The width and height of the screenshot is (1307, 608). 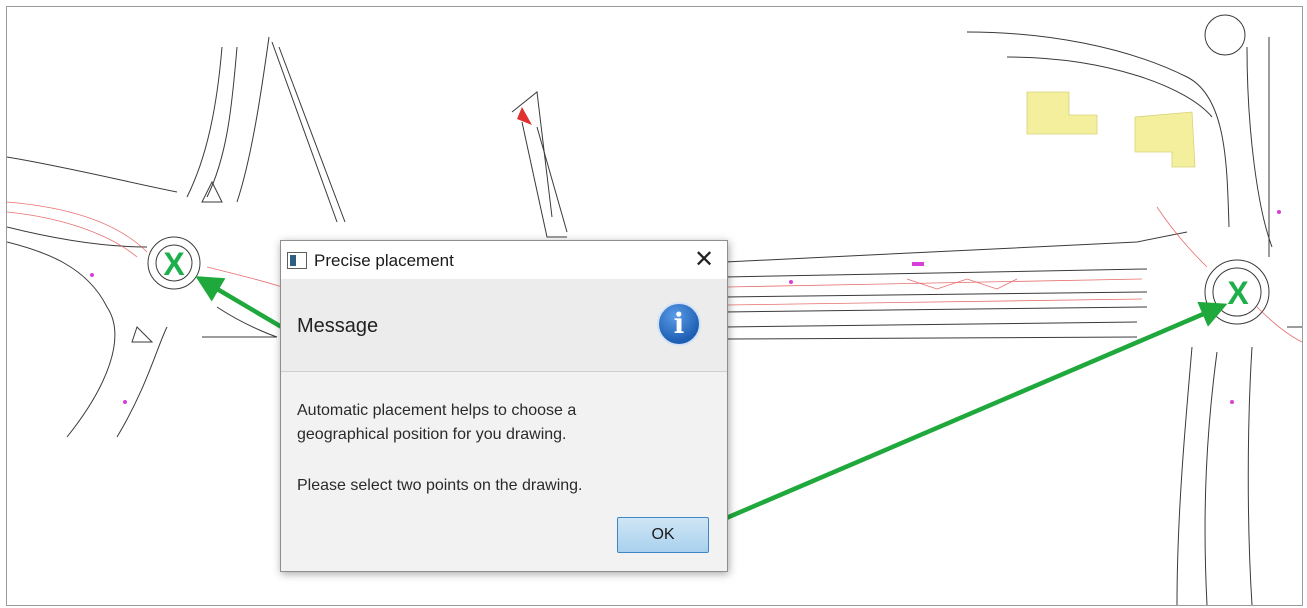 What do you see at coordinates (297, 260) in the screenshot?
I see `app-icon` at bounding box center [297, 260].